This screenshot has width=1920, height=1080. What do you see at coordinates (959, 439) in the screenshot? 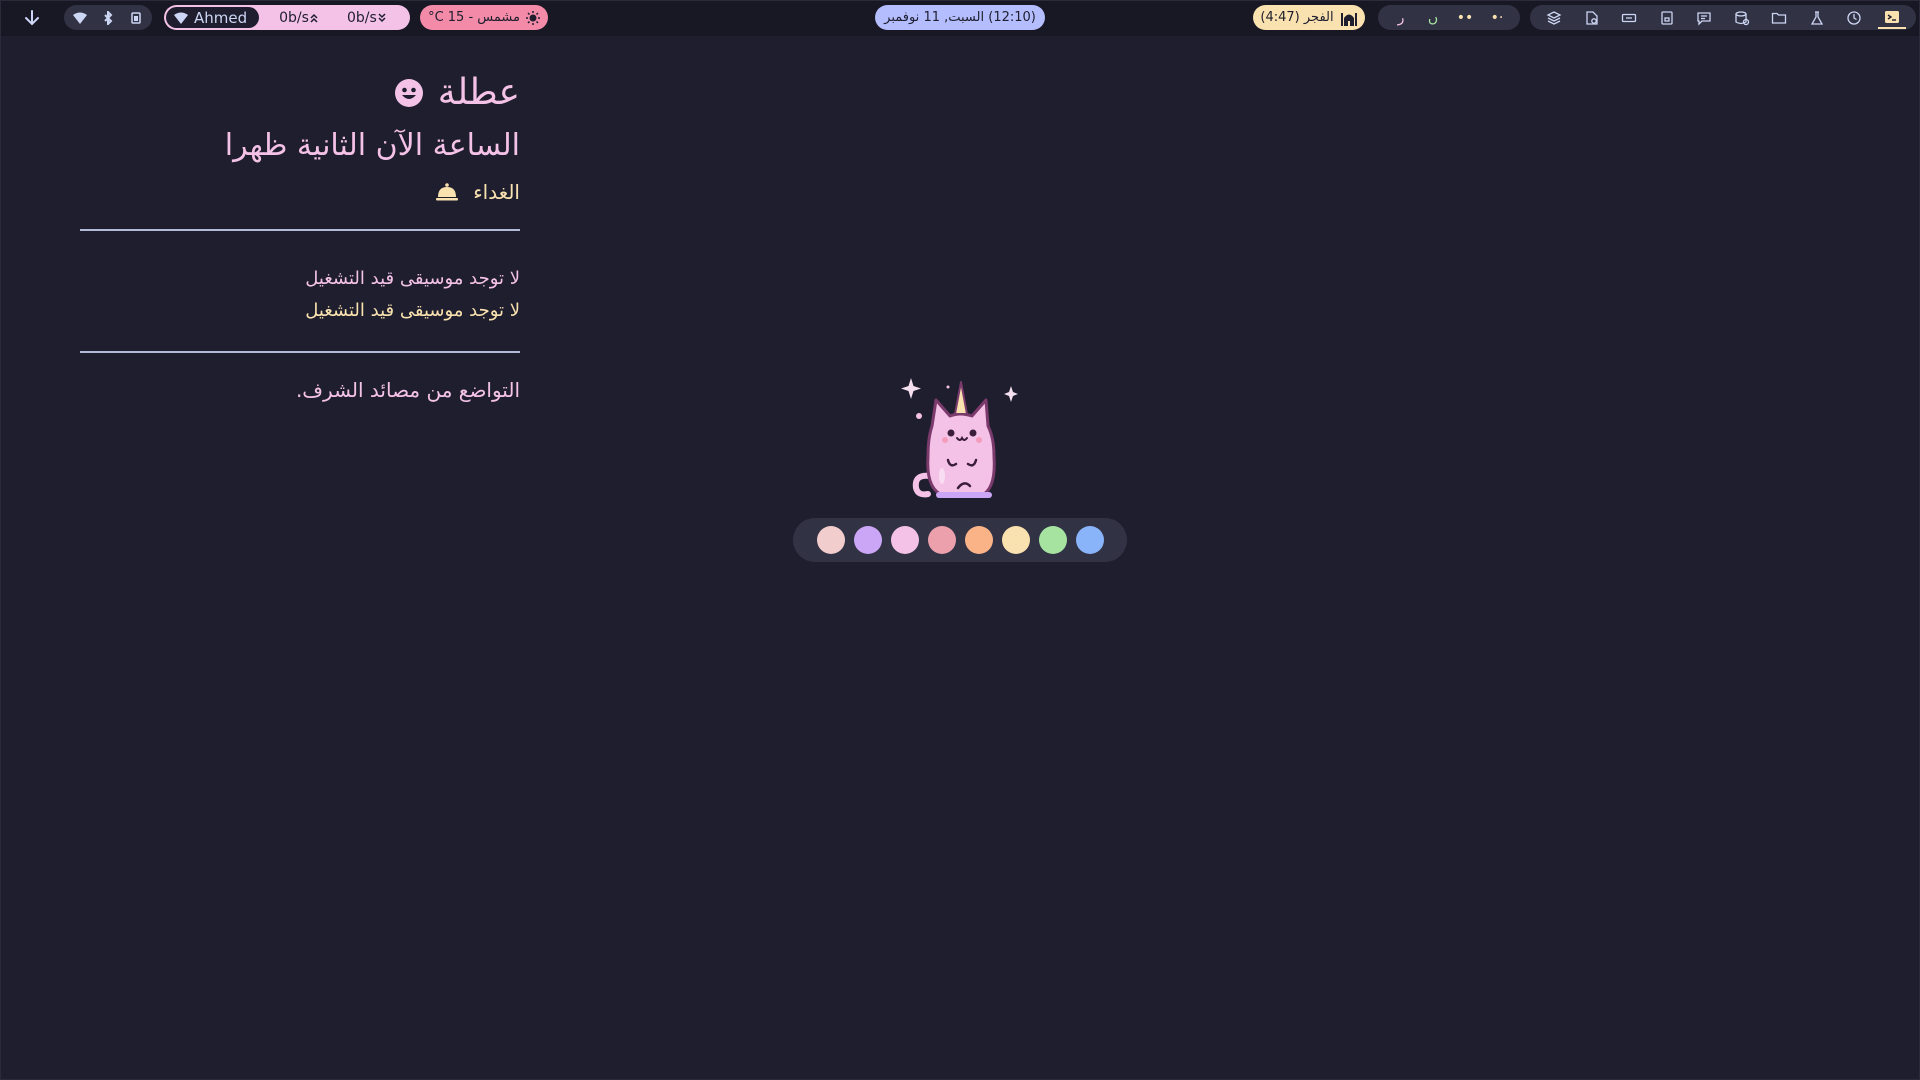
I see `unicorn-cat-mascot` at bounding box center [959, 439].